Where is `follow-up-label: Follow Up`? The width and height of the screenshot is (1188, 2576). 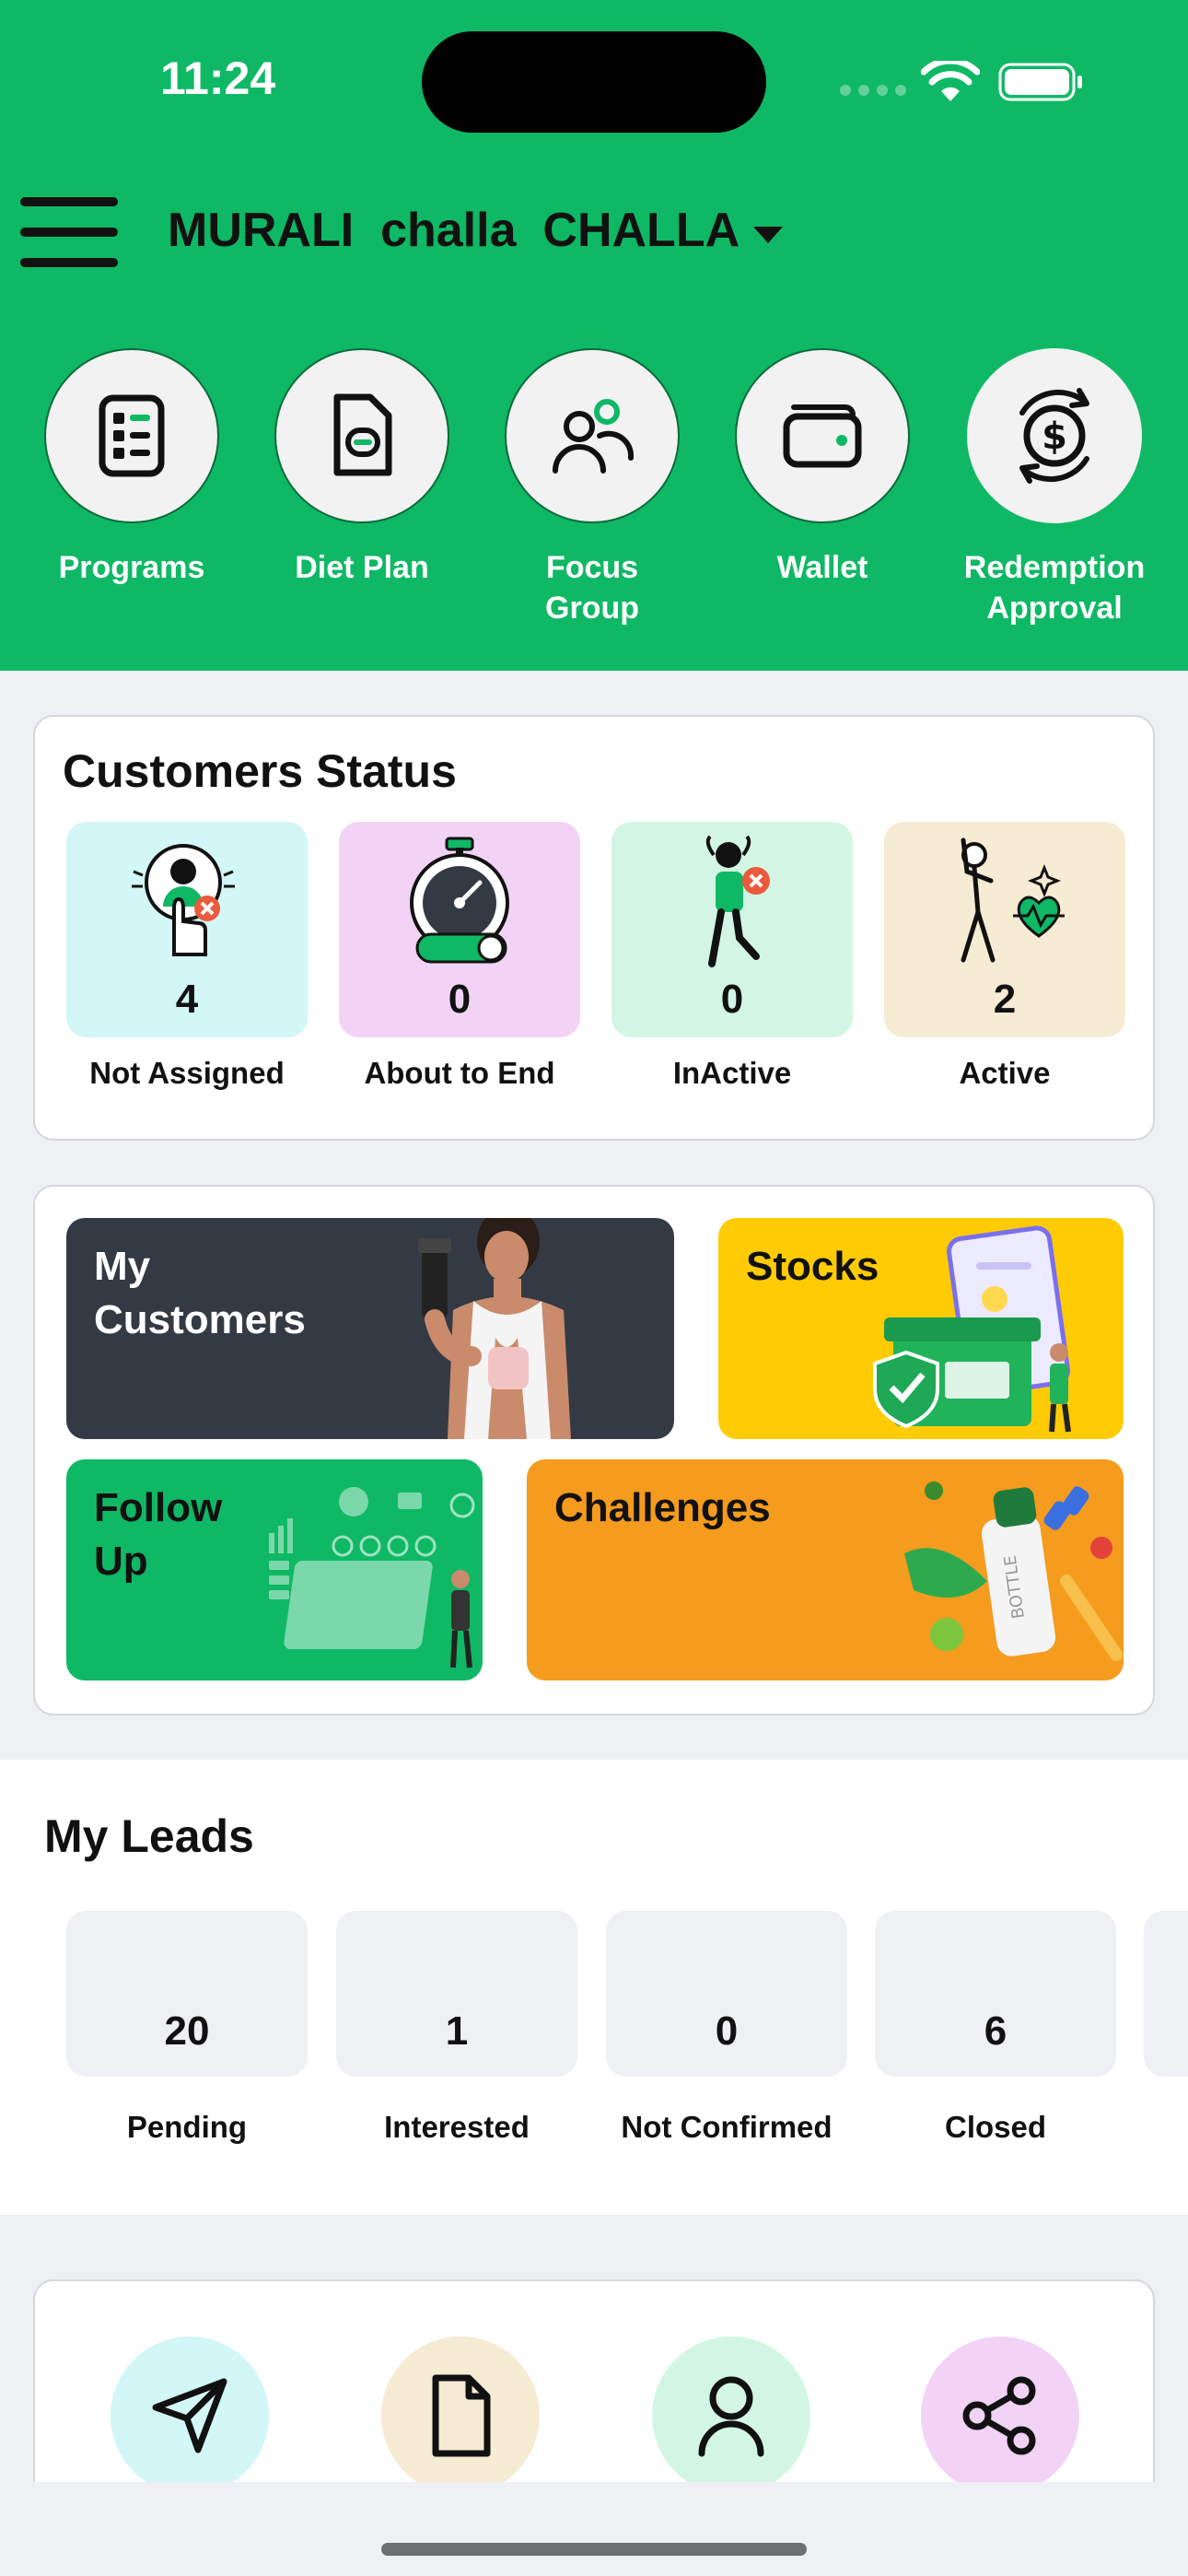 follow-up-label: Follow Up is located at coordinates (158, 1534).